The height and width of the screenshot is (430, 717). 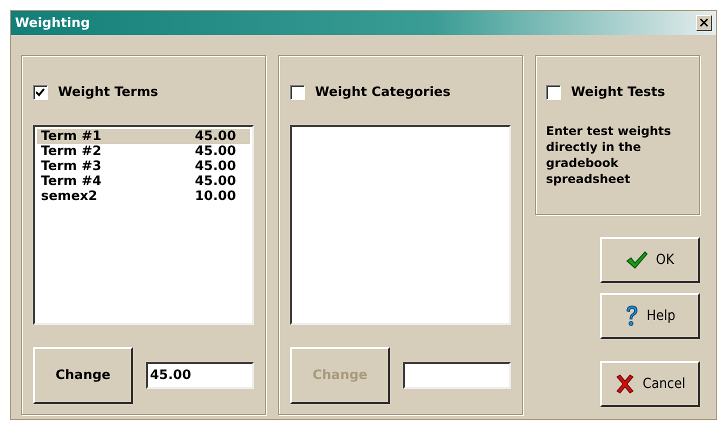 I want to click on checkbox-label: Weight Categories, so click(x=382, y=92).